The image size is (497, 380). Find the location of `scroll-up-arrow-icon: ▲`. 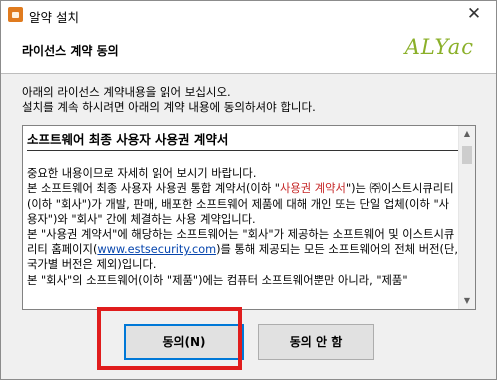

scroll-up-arrow-icon: ▲ is located at coordinates (467, 134).